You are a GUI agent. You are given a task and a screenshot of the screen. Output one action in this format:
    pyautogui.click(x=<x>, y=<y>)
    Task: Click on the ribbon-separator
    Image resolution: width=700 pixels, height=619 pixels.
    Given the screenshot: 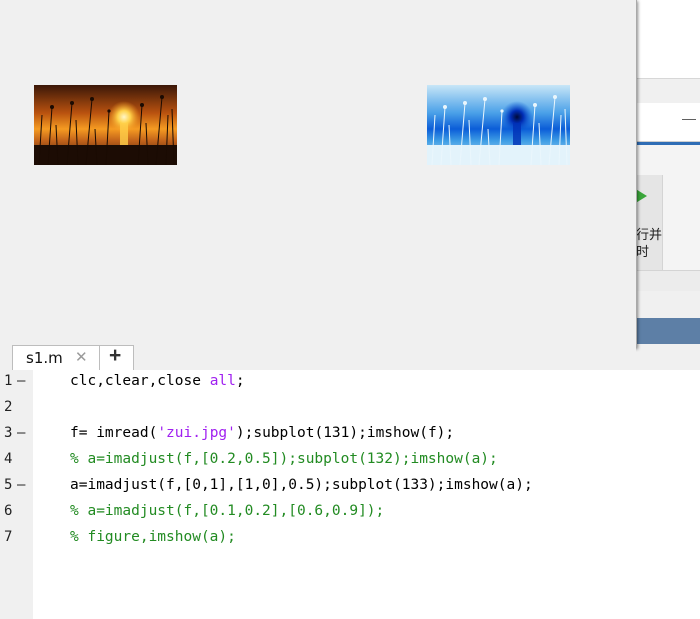 What is the action you would take?
    pyautogui.click(x=662, y=222)
    